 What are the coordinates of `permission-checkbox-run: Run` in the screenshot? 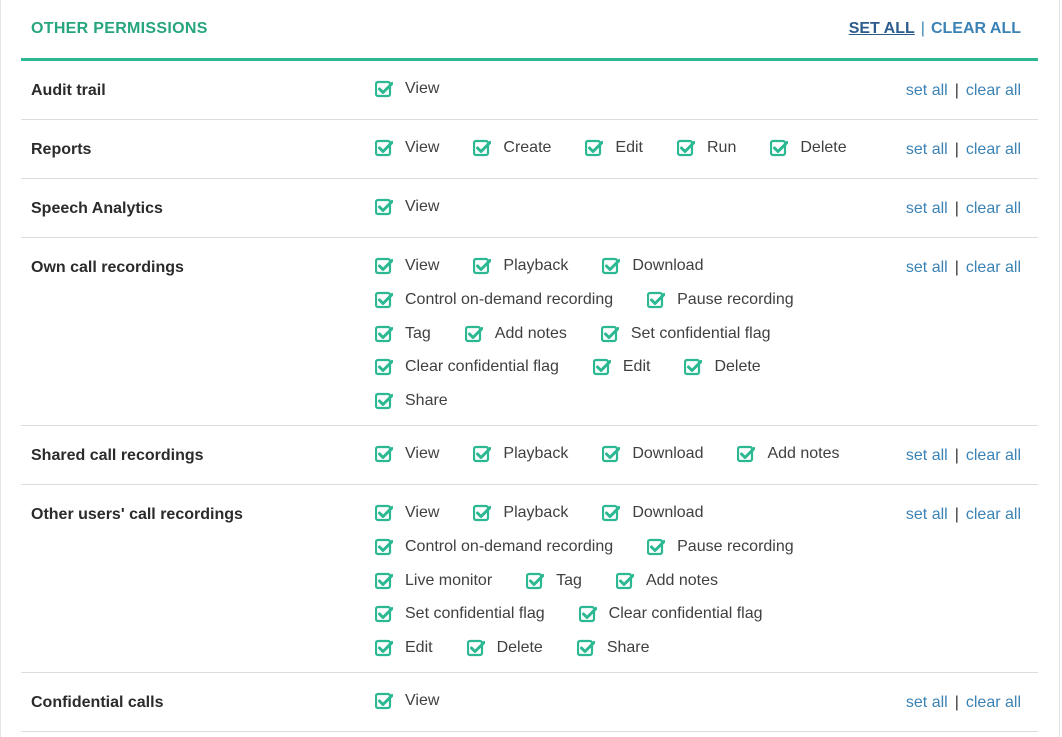 It's located at (706, 148).